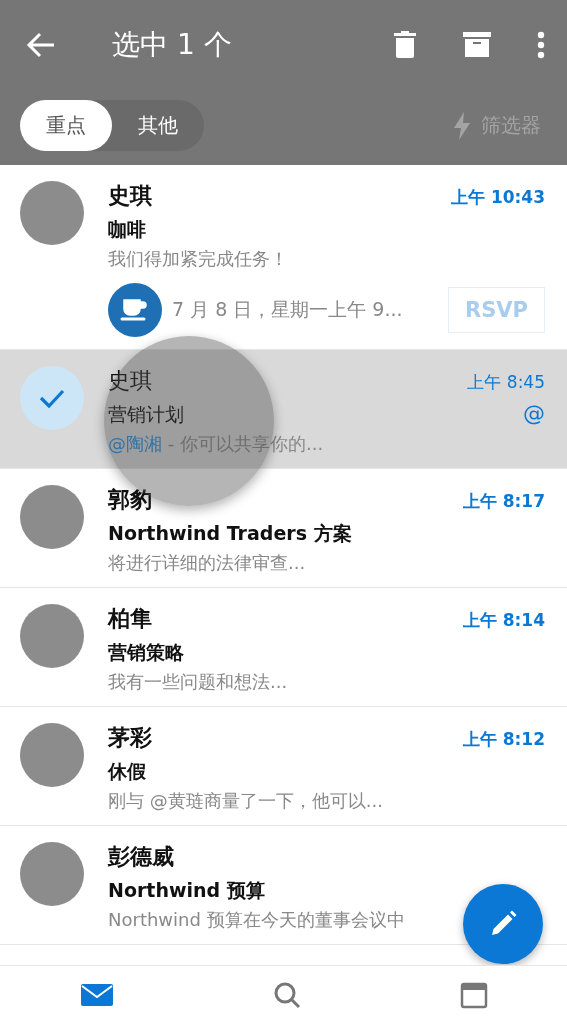 This screenshot has height=1024, width=567. Describe the element at coordinates (503, 620) in the screenshot. I see `message-time: 上午 8:14` at that location.